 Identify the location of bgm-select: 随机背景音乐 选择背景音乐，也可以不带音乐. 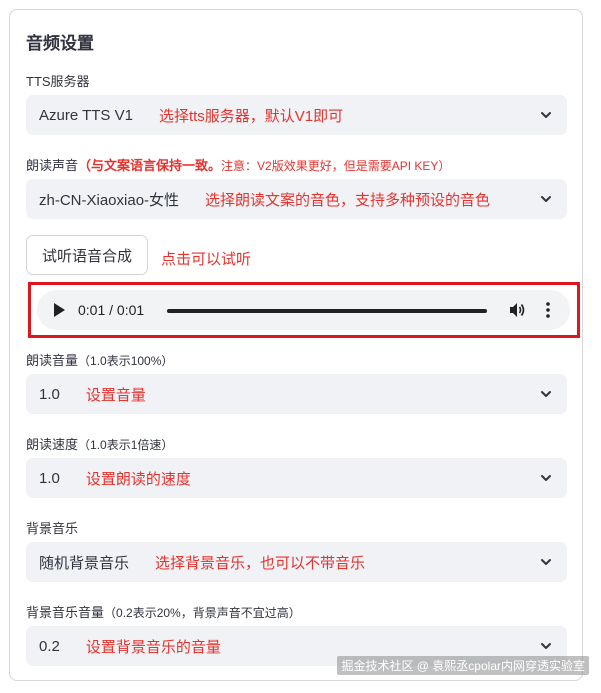
(296, 562).